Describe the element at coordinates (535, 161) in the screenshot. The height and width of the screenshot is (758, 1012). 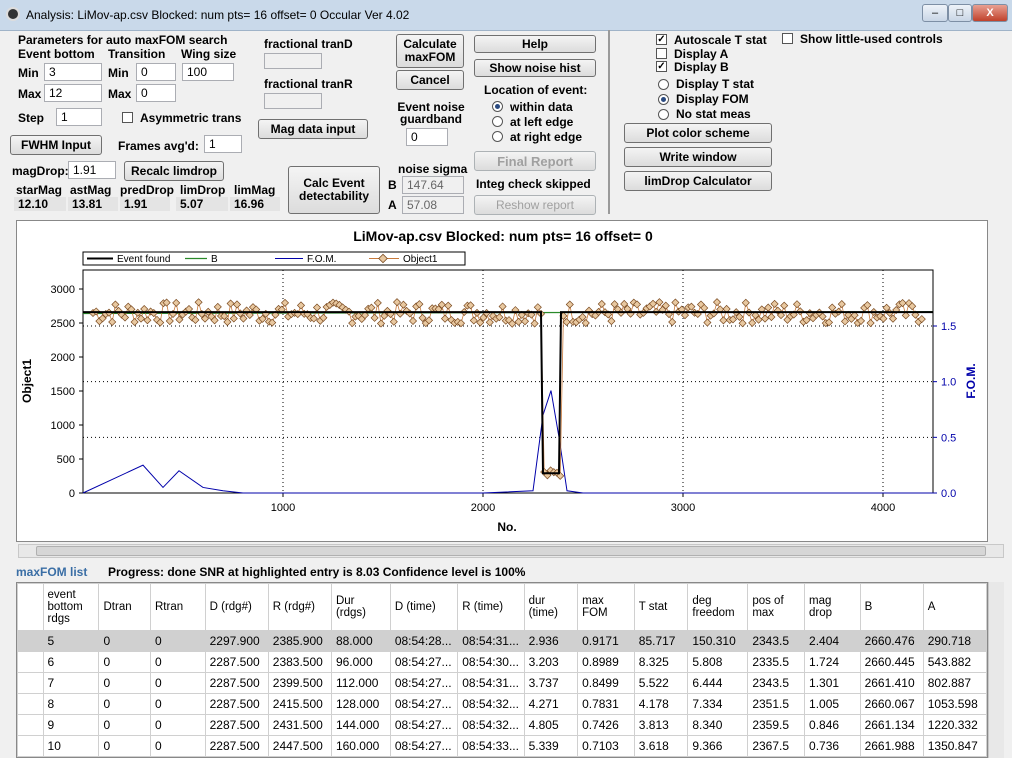
I see `final-report-button: Final Report` at that location.